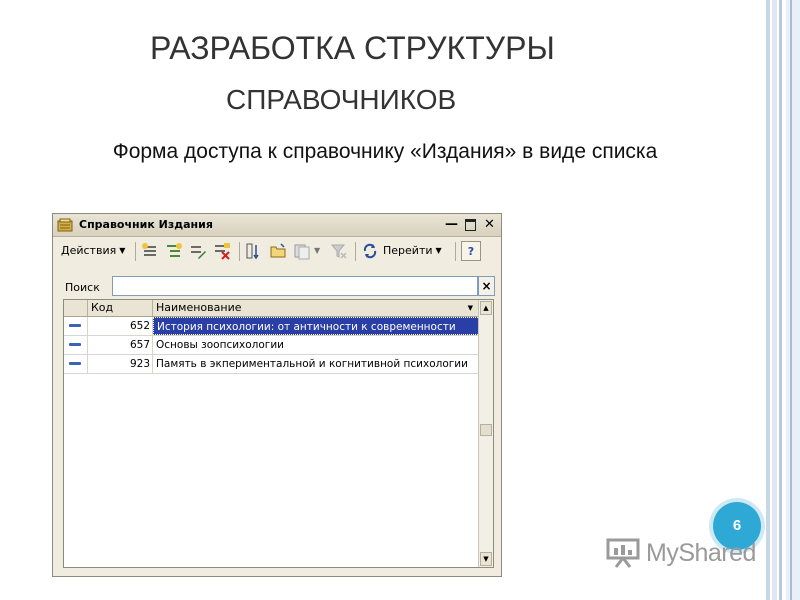 The width and height of the screenshot is (800, 600). What do you see at coordinates (120, 308) in the screenshot?
I see `header-code: Код` at bounding box center [120, 308].